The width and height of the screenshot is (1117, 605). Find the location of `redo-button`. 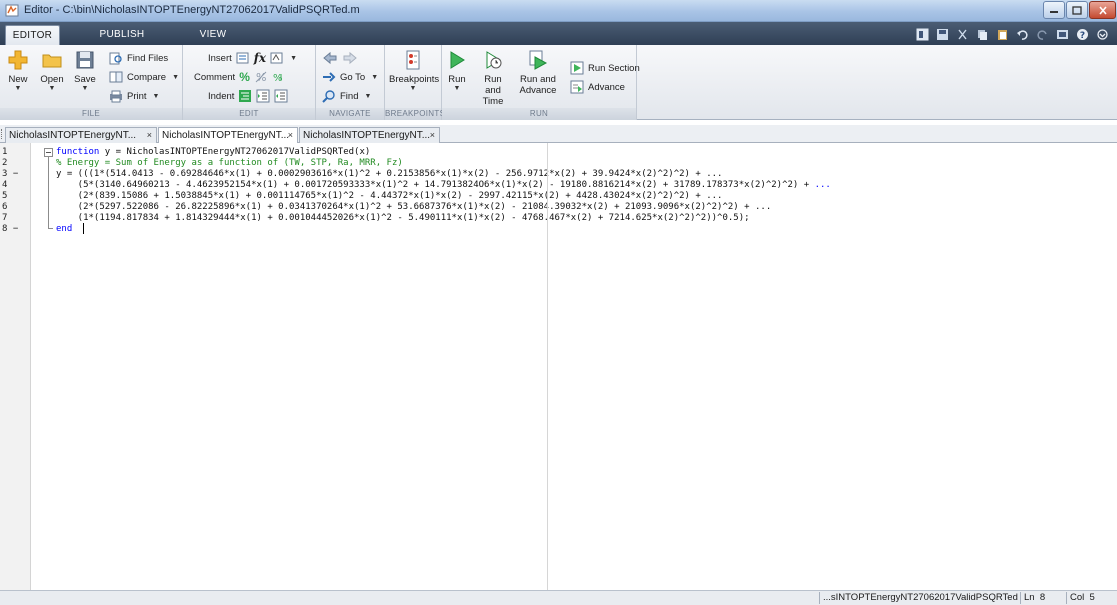

redo-button is located at coordinates (1042, 34).